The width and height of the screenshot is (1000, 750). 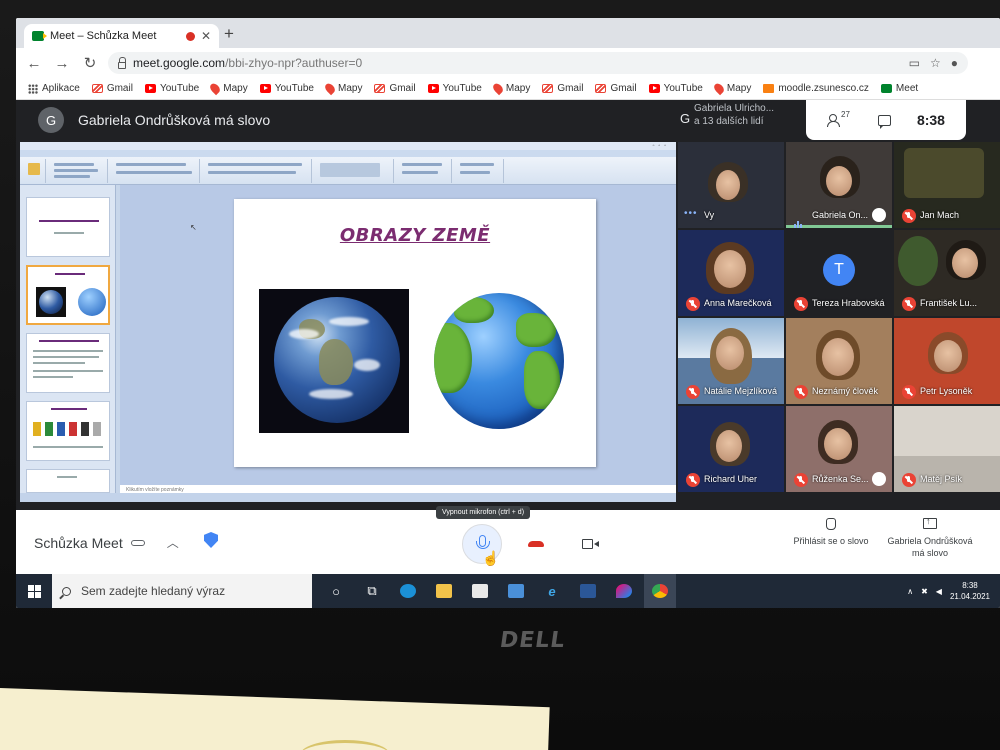 I want to click on store-icon, so click(x=480, y=591).